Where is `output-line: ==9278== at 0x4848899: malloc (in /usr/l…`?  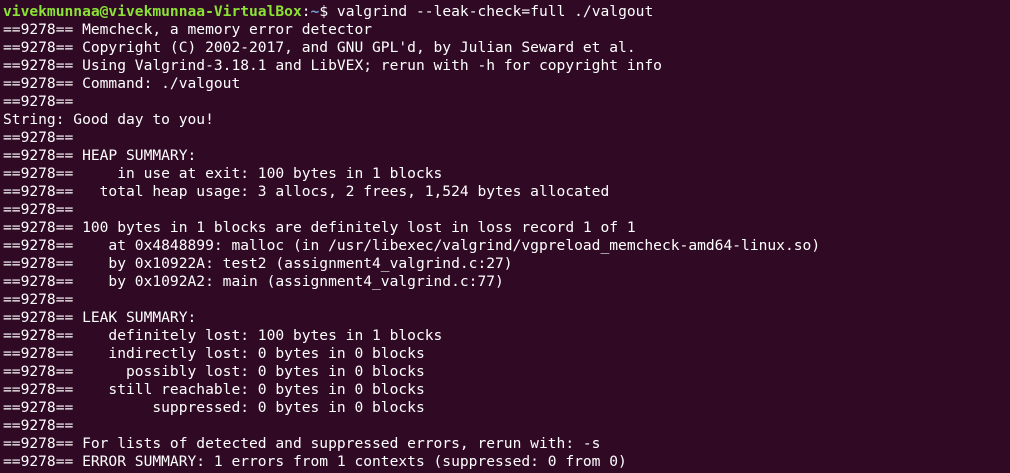 output-line: ==9278== at 0x4848899: malloc (in /usr/l… is located at coordinates (412, 245).